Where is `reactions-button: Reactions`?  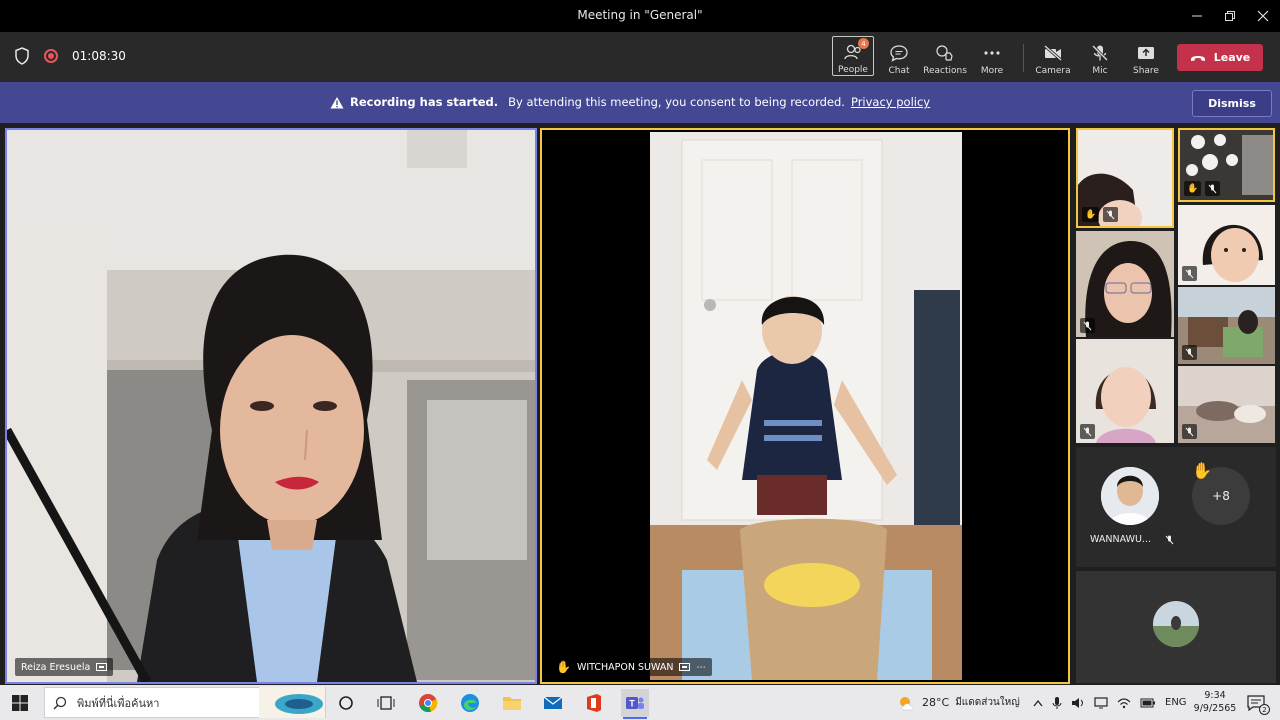
reactions-button: Reactions is located at coordinates (945, 56).